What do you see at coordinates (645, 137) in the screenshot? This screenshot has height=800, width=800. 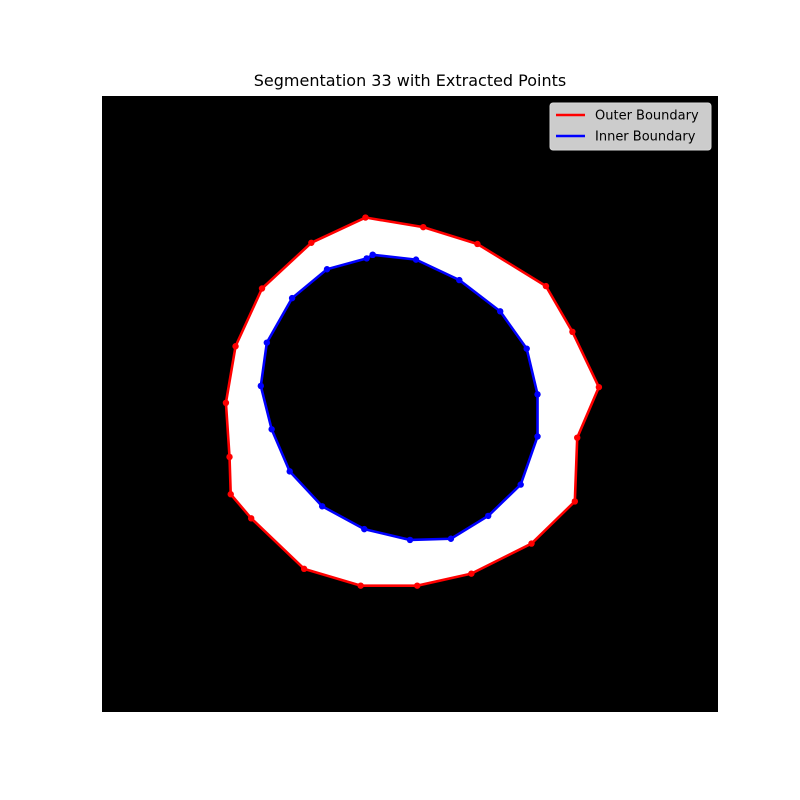 I see `legend-label-inner: Inner Boundary` at bounding box center [645, 137].